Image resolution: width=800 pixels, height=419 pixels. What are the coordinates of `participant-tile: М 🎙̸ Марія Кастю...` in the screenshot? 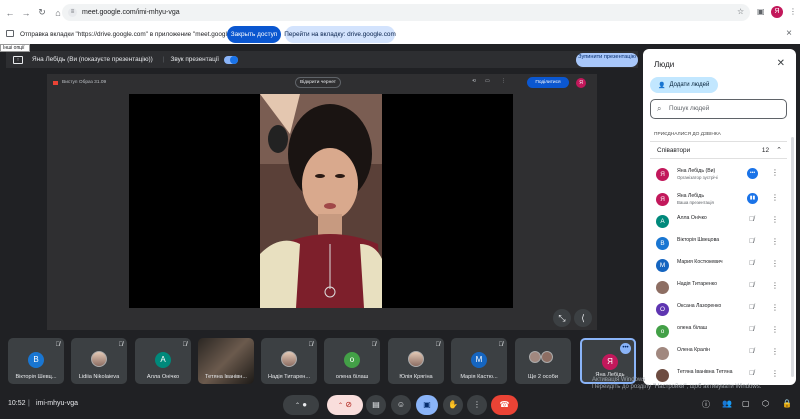 It's located at (479, 361).